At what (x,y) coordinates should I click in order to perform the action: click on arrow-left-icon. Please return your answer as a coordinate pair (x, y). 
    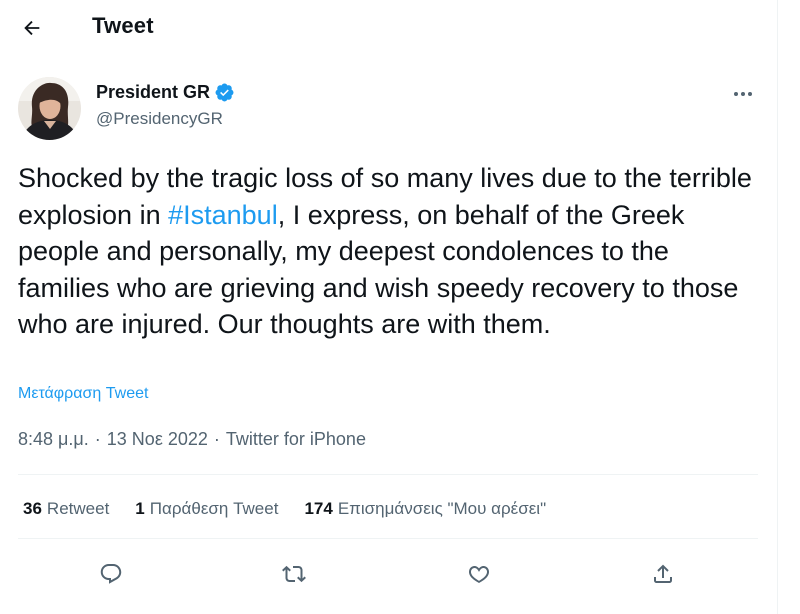
    Looking at the image, I should click on (32, 28).